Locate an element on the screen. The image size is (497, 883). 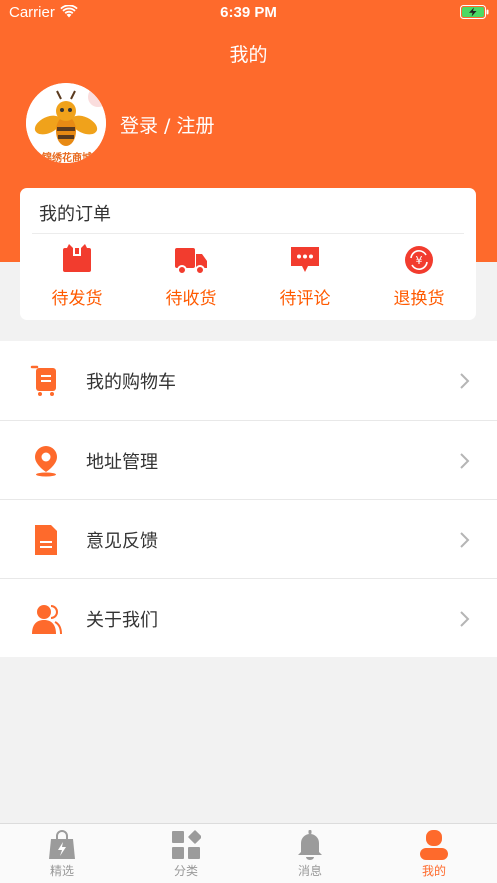
menu-item-feedback: 意见反馈 is located at coordinates (248, 538).